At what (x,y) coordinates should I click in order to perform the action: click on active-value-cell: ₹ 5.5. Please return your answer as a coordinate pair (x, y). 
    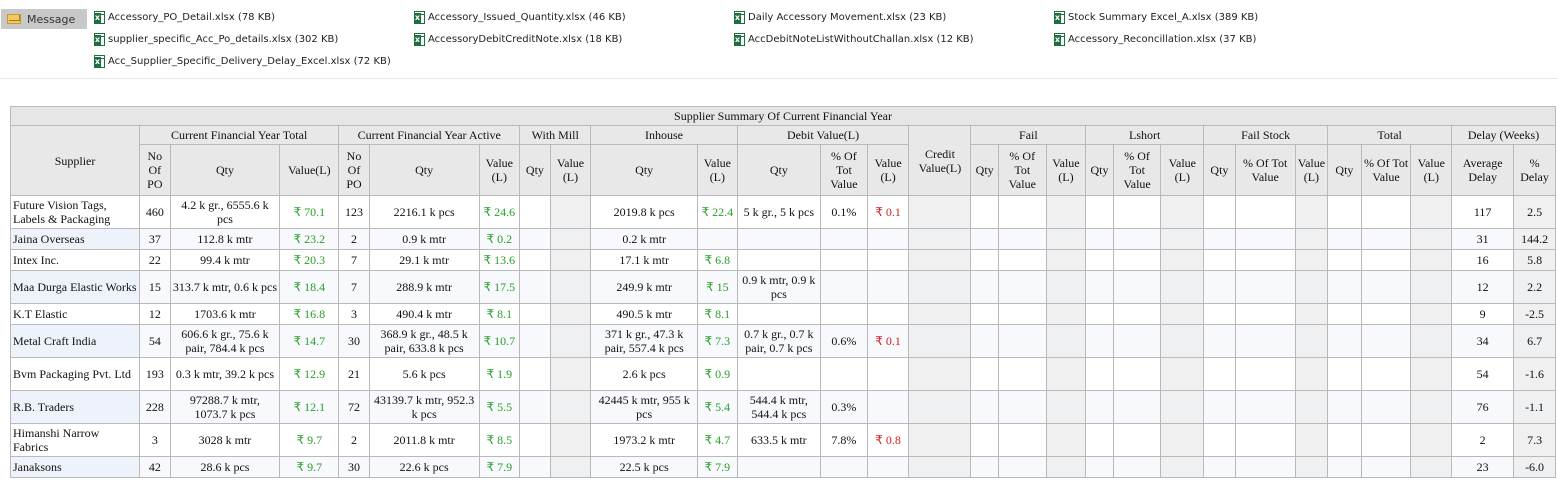
    Looking at the image, I should click on (499, 407).